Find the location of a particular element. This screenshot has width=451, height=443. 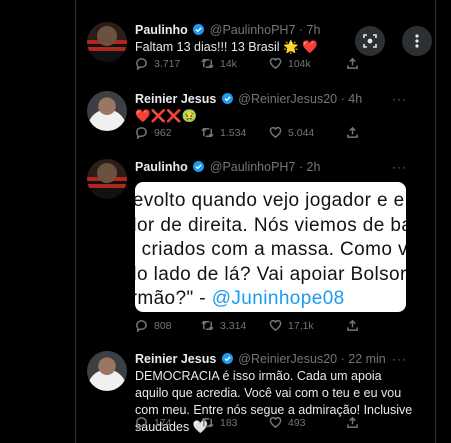

more-vertical-icon is located at coordinates (417, 41).